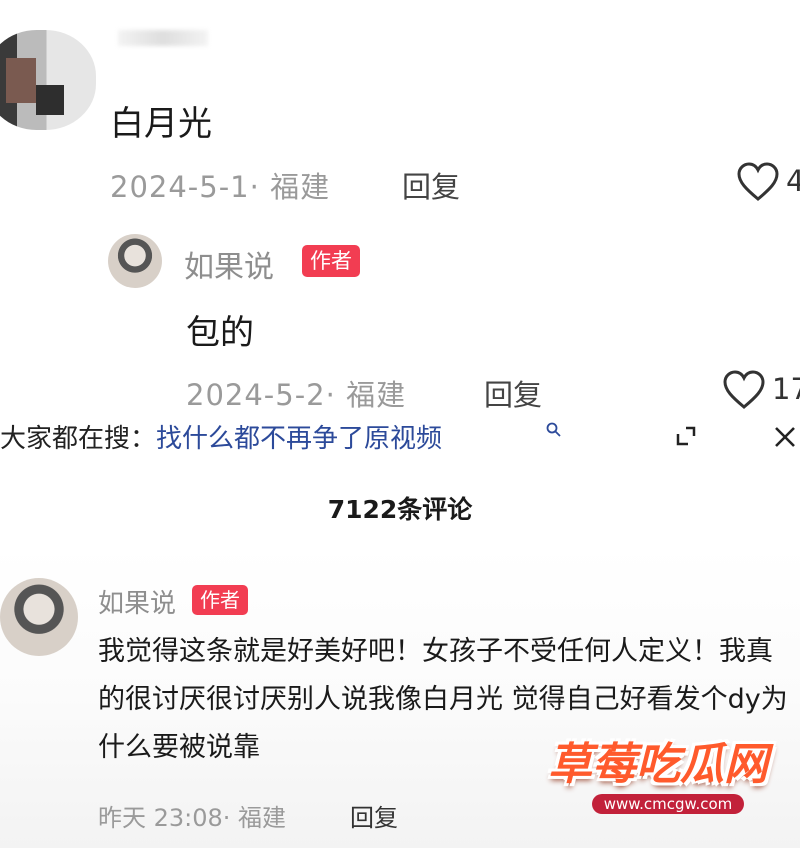 The height and width of the screenshot is (848, 800). What do you see at coordinates (786, 389) in the screenshot?
I see `like-count: 17` at bounding box center [786, 389].